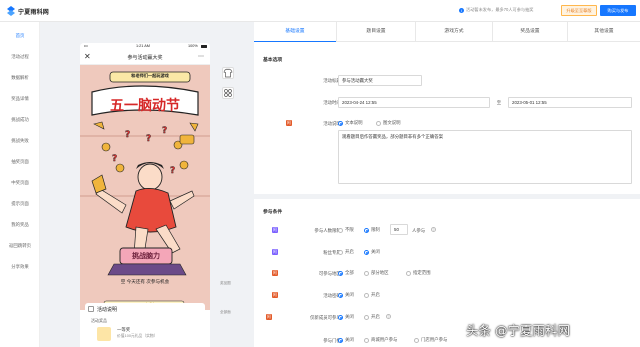 The image size is (640, 347). I want to click on threshold-store-users: 门店用户参与, so click(430, 340).